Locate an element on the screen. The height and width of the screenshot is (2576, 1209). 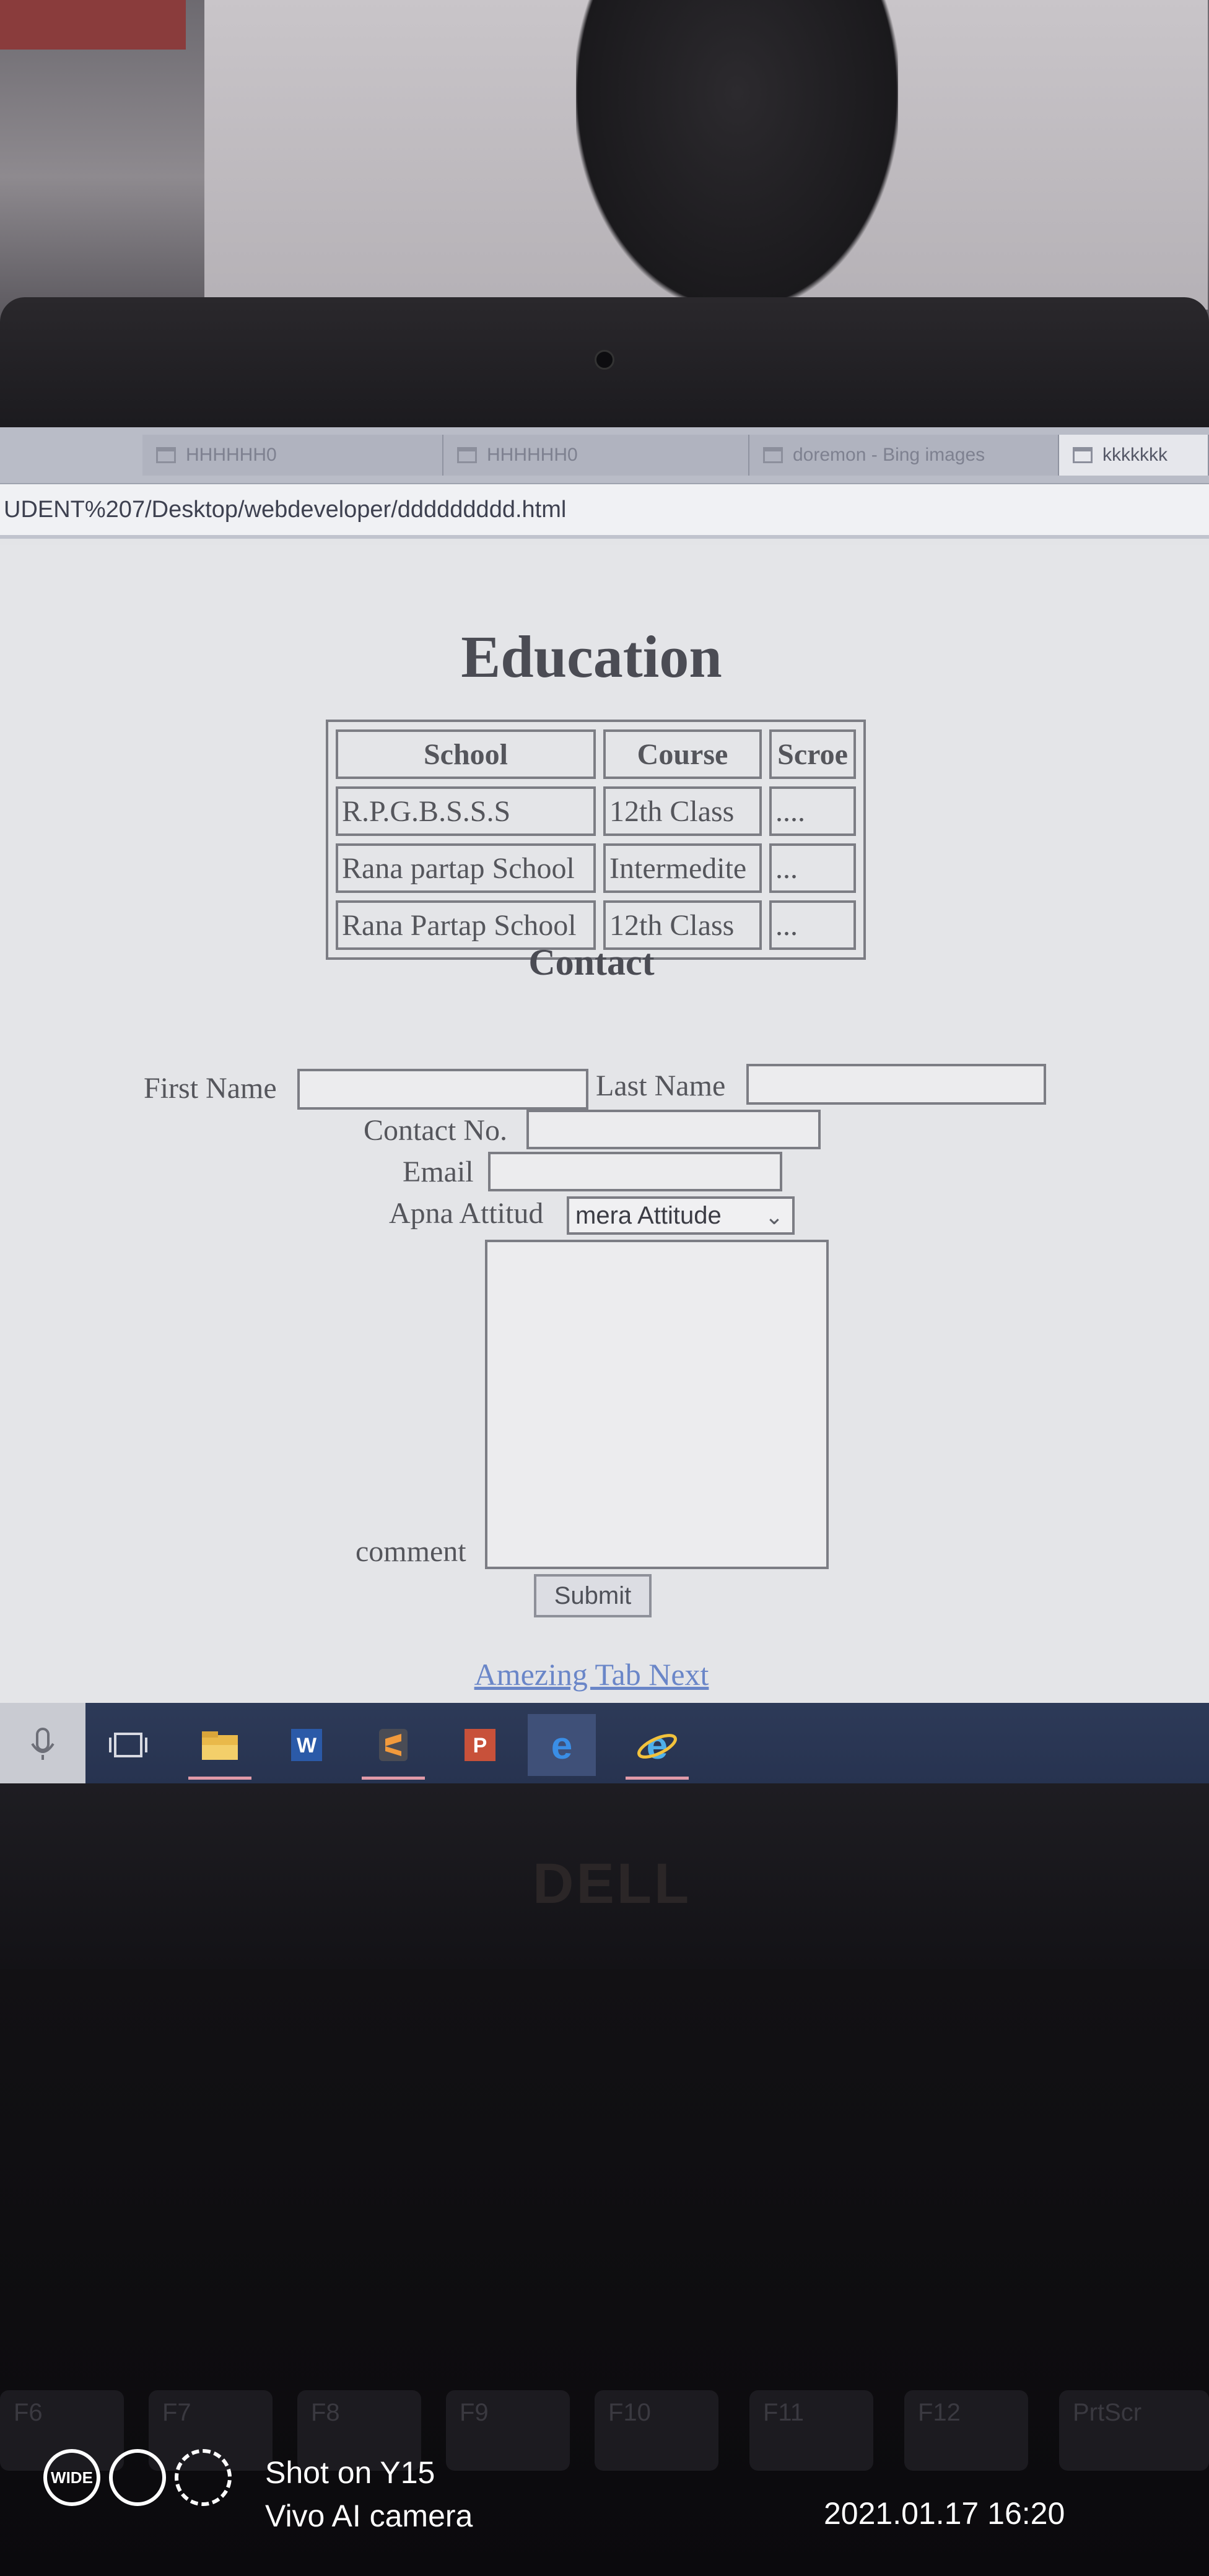
sublime-text-button is located at coordinates (393, 1747).